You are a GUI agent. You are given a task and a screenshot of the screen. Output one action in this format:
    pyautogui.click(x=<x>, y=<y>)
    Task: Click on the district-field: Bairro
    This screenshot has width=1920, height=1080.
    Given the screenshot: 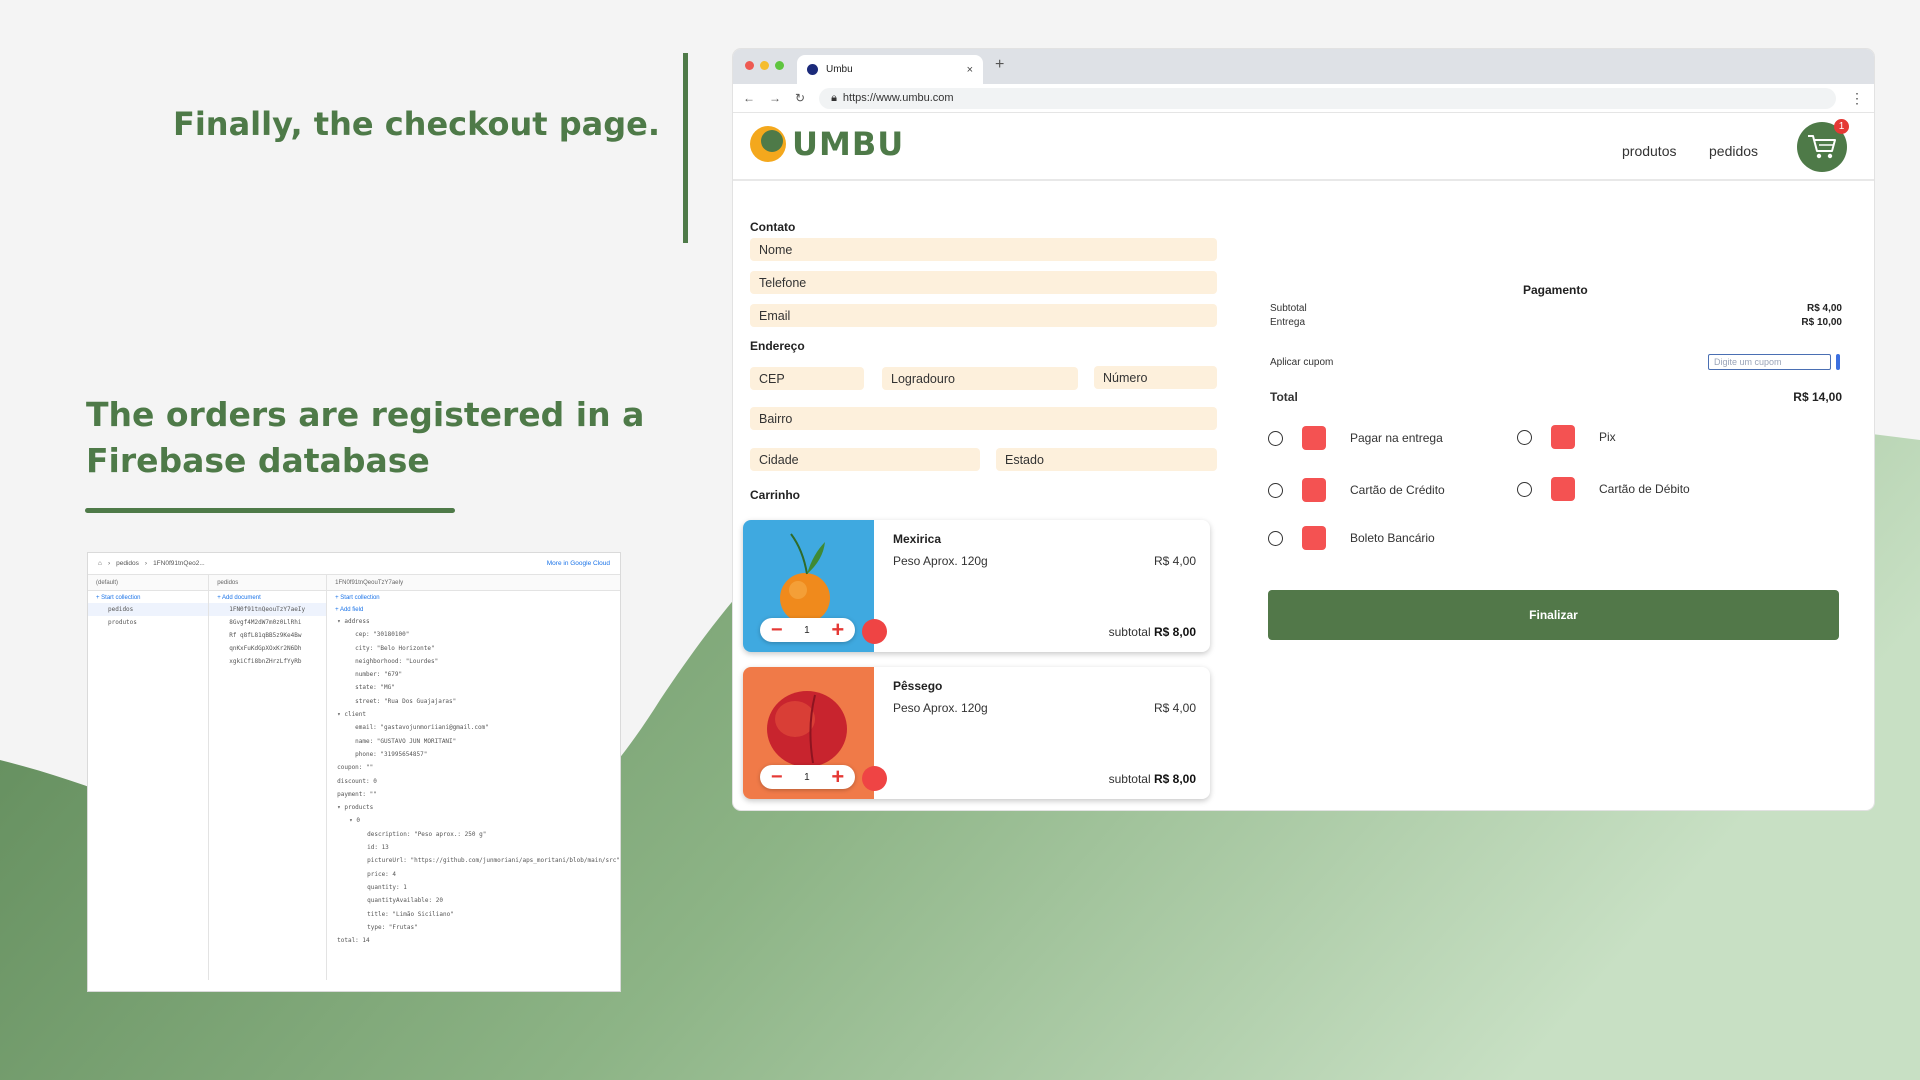 What is the action you would take?
    pyautogui.click(x=983, y=418)
    